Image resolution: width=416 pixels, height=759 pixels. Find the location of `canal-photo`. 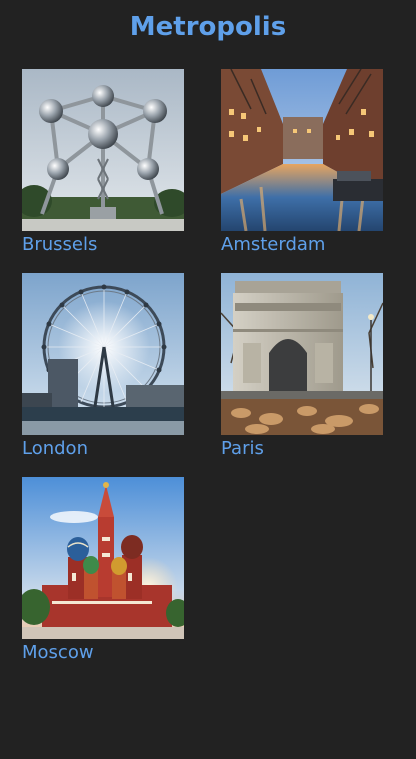

canal-photo is located at coordinates (302, 150).